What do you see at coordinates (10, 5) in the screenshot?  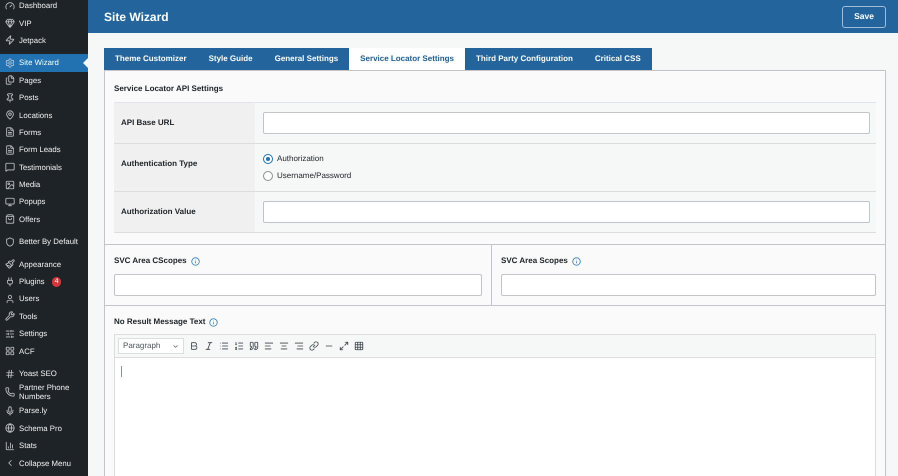 I see `dashboard-icon` at bounding box center [10, 5].